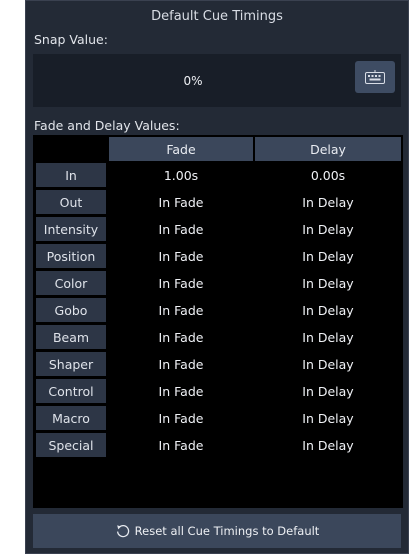 The height and width of the screenshot is (554, 414). Describe the element at coordinates (71, 337) in the screenshot. I see `row-label-beam: Beam` at that location.